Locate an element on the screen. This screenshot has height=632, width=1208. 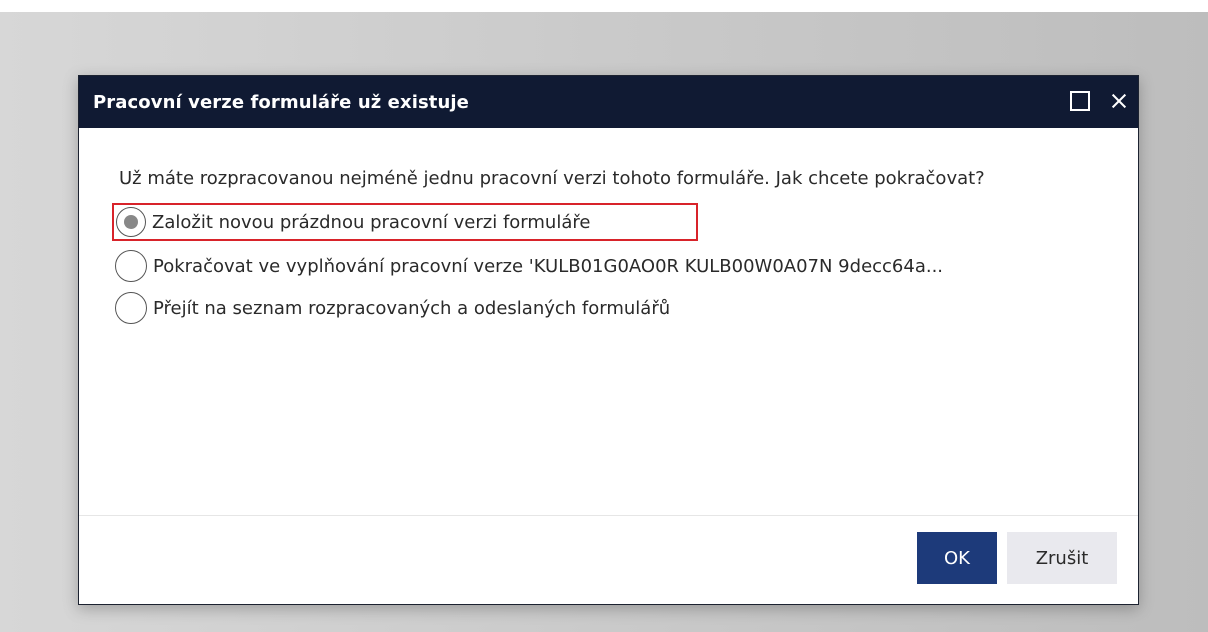
dialog-footer: OK Zrušit is located at coordinates (608, 560).